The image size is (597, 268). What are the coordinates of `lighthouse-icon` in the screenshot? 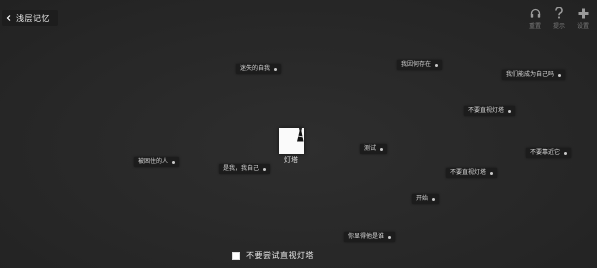 It's located at (300, 135).